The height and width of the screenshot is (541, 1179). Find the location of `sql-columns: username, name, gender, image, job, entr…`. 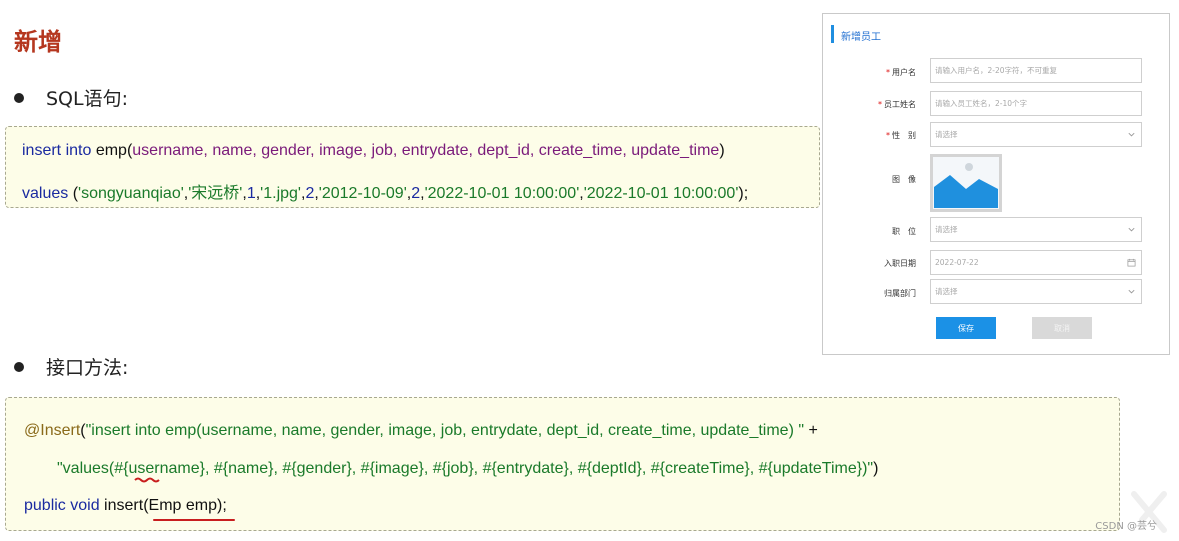

sql-columns: username, name, gender, image, job, entr… is located at coordinates (426, 150).